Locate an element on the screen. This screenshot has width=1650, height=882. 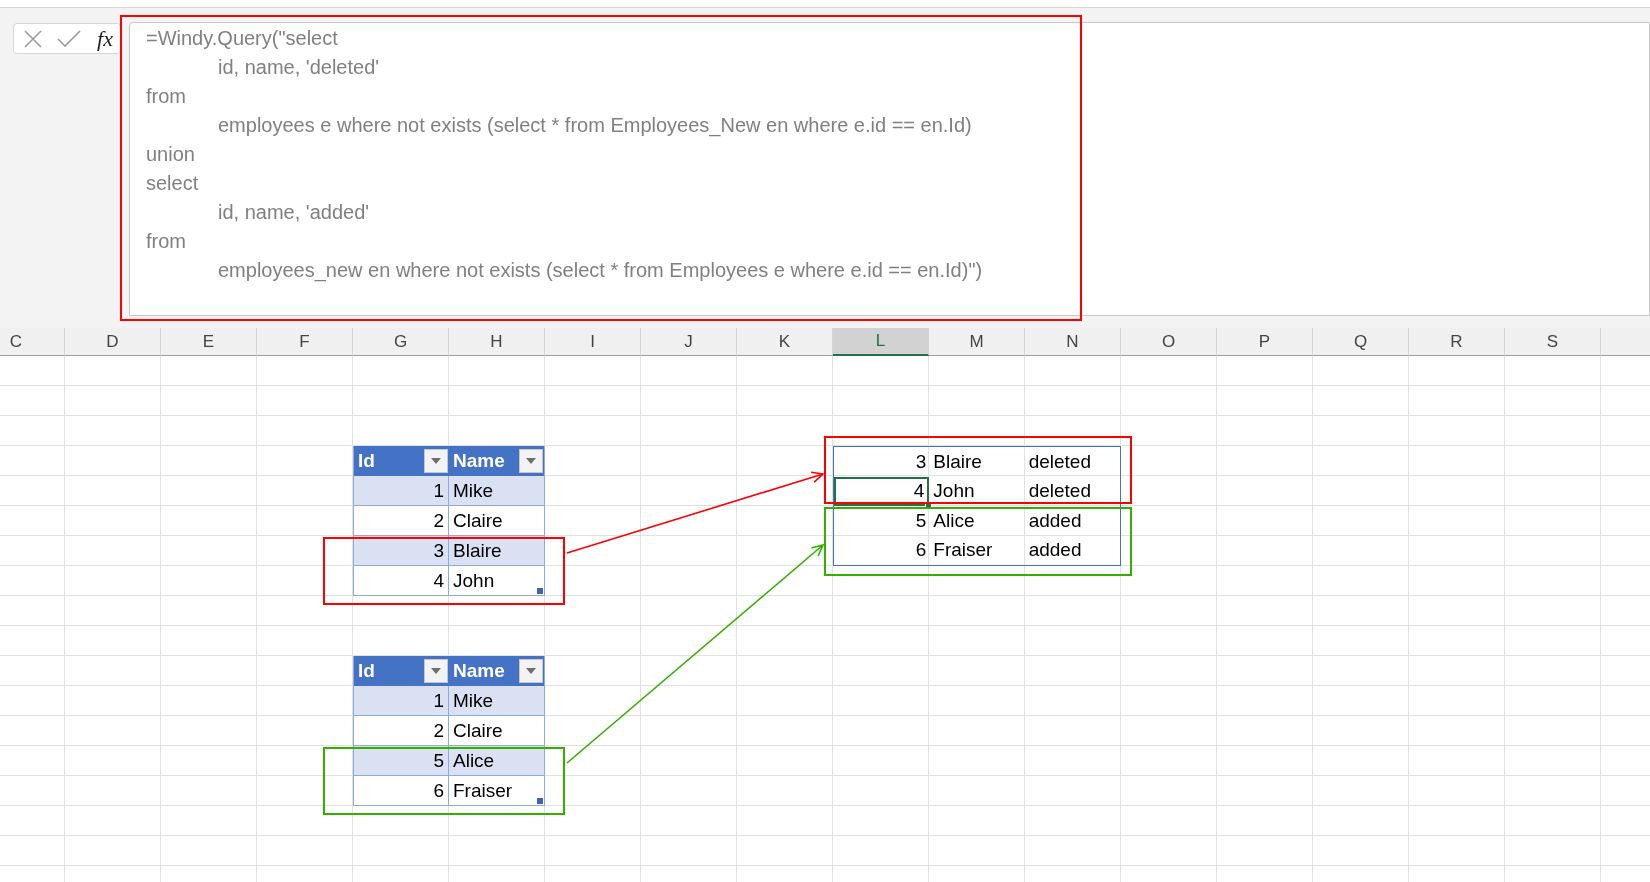
table-cell: 6 is located at coordinates (401, 791).